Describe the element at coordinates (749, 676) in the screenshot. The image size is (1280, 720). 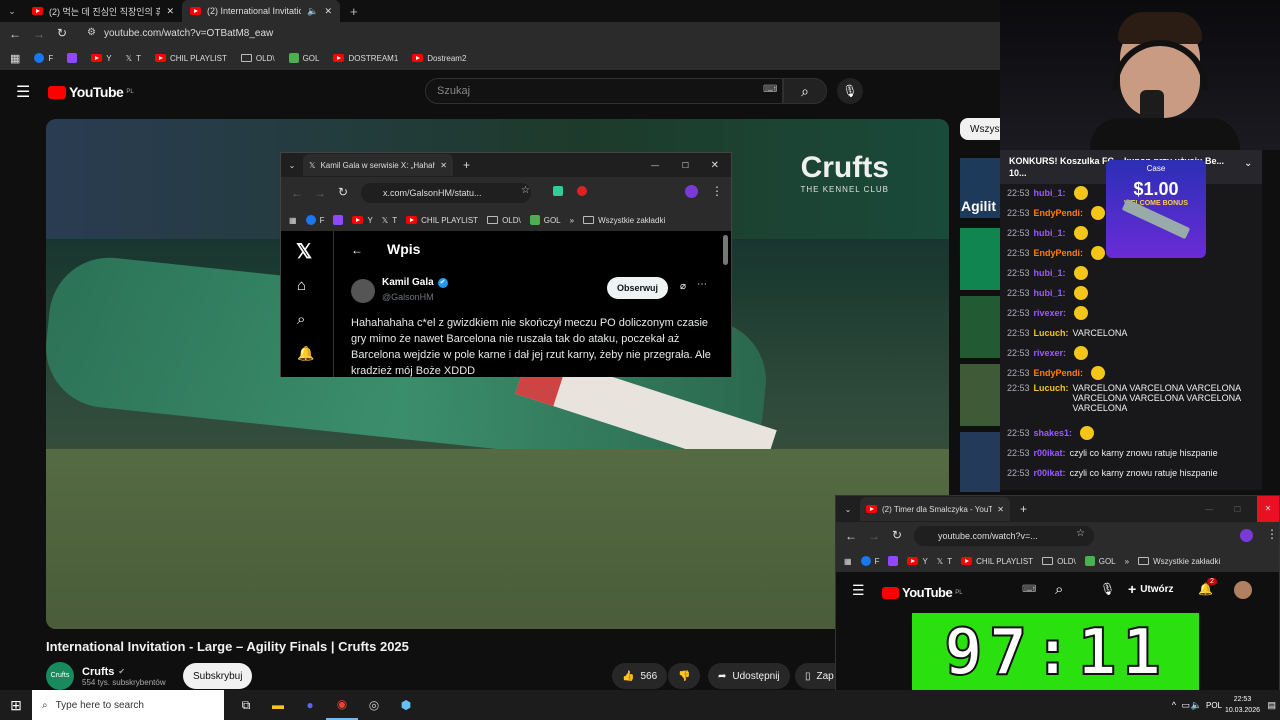
I see `share-button: ➦ Udostępnij` at that location.